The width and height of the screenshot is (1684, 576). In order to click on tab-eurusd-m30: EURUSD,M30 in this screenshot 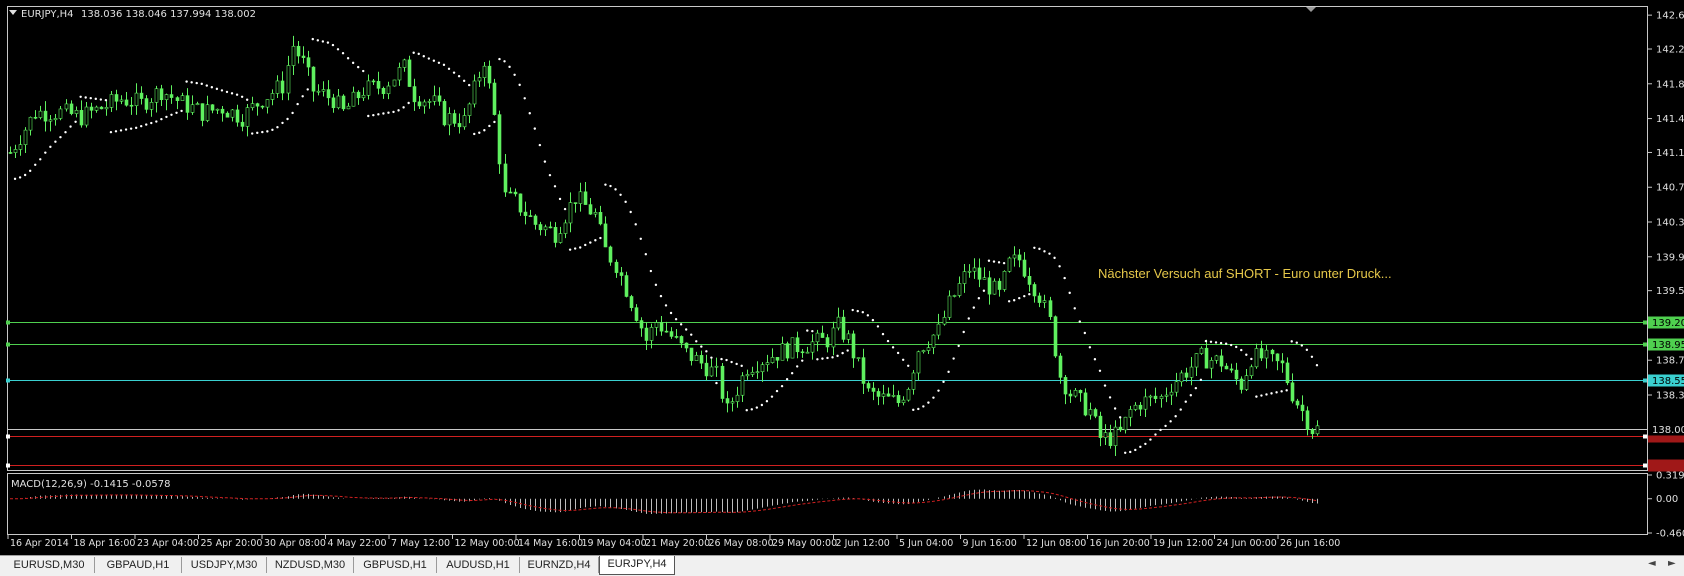, I will do `click(49, 565)`.